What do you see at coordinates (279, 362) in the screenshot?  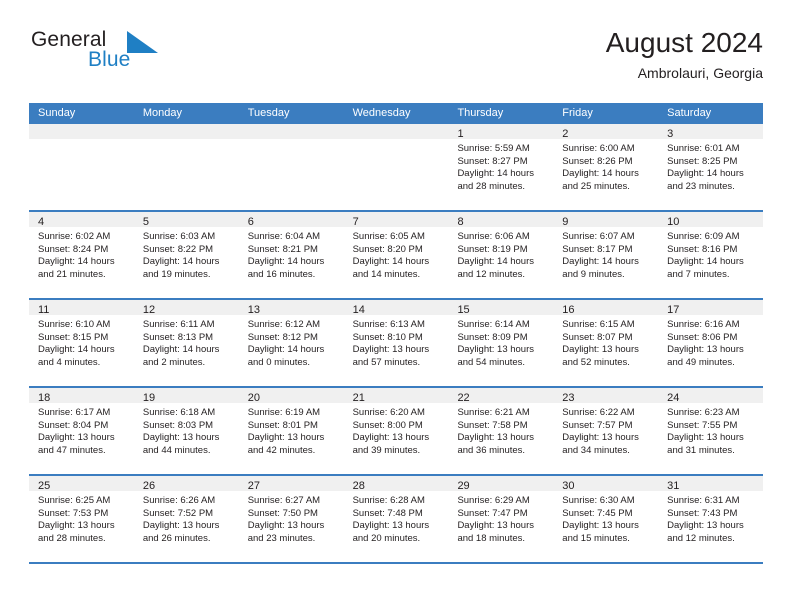 I see `day-detail-line: and 0 minutes.` at bounding box center [279, 362].